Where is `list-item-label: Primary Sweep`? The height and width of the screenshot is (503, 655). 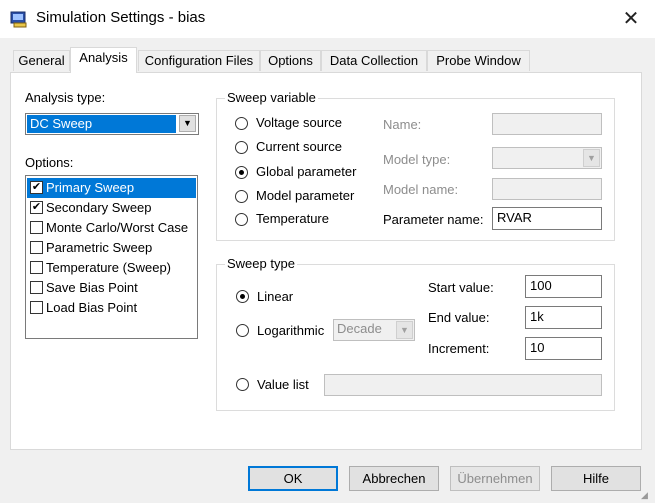
list-item-label: Primary Sweep is located at coordinates (90, 187).